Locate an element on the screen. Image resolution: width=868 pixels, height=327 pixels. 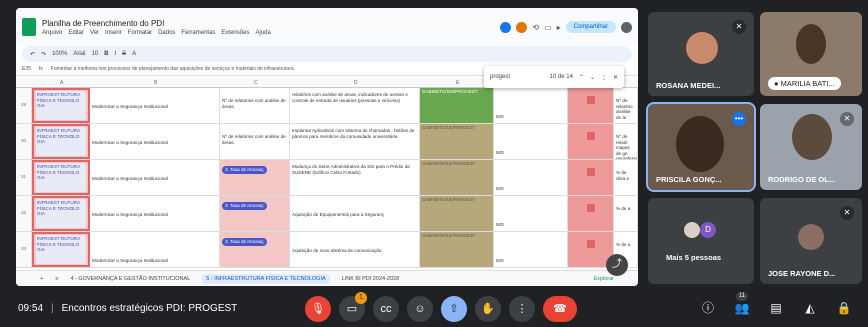
leave-call-button: ☎ is located at coordinates (560, 309).